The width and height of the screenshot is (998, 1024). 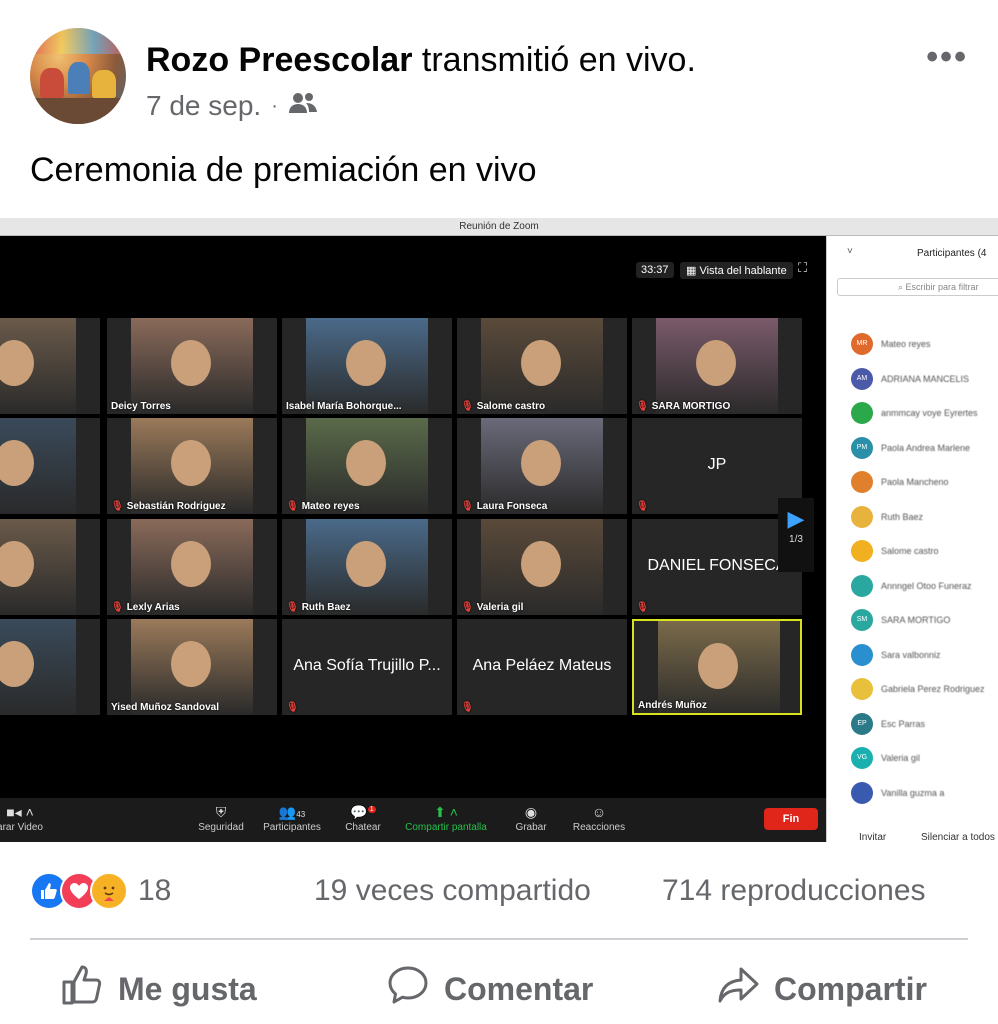 I want to click on participant-name: Laura Fonseca, so click(x=512, y=506).